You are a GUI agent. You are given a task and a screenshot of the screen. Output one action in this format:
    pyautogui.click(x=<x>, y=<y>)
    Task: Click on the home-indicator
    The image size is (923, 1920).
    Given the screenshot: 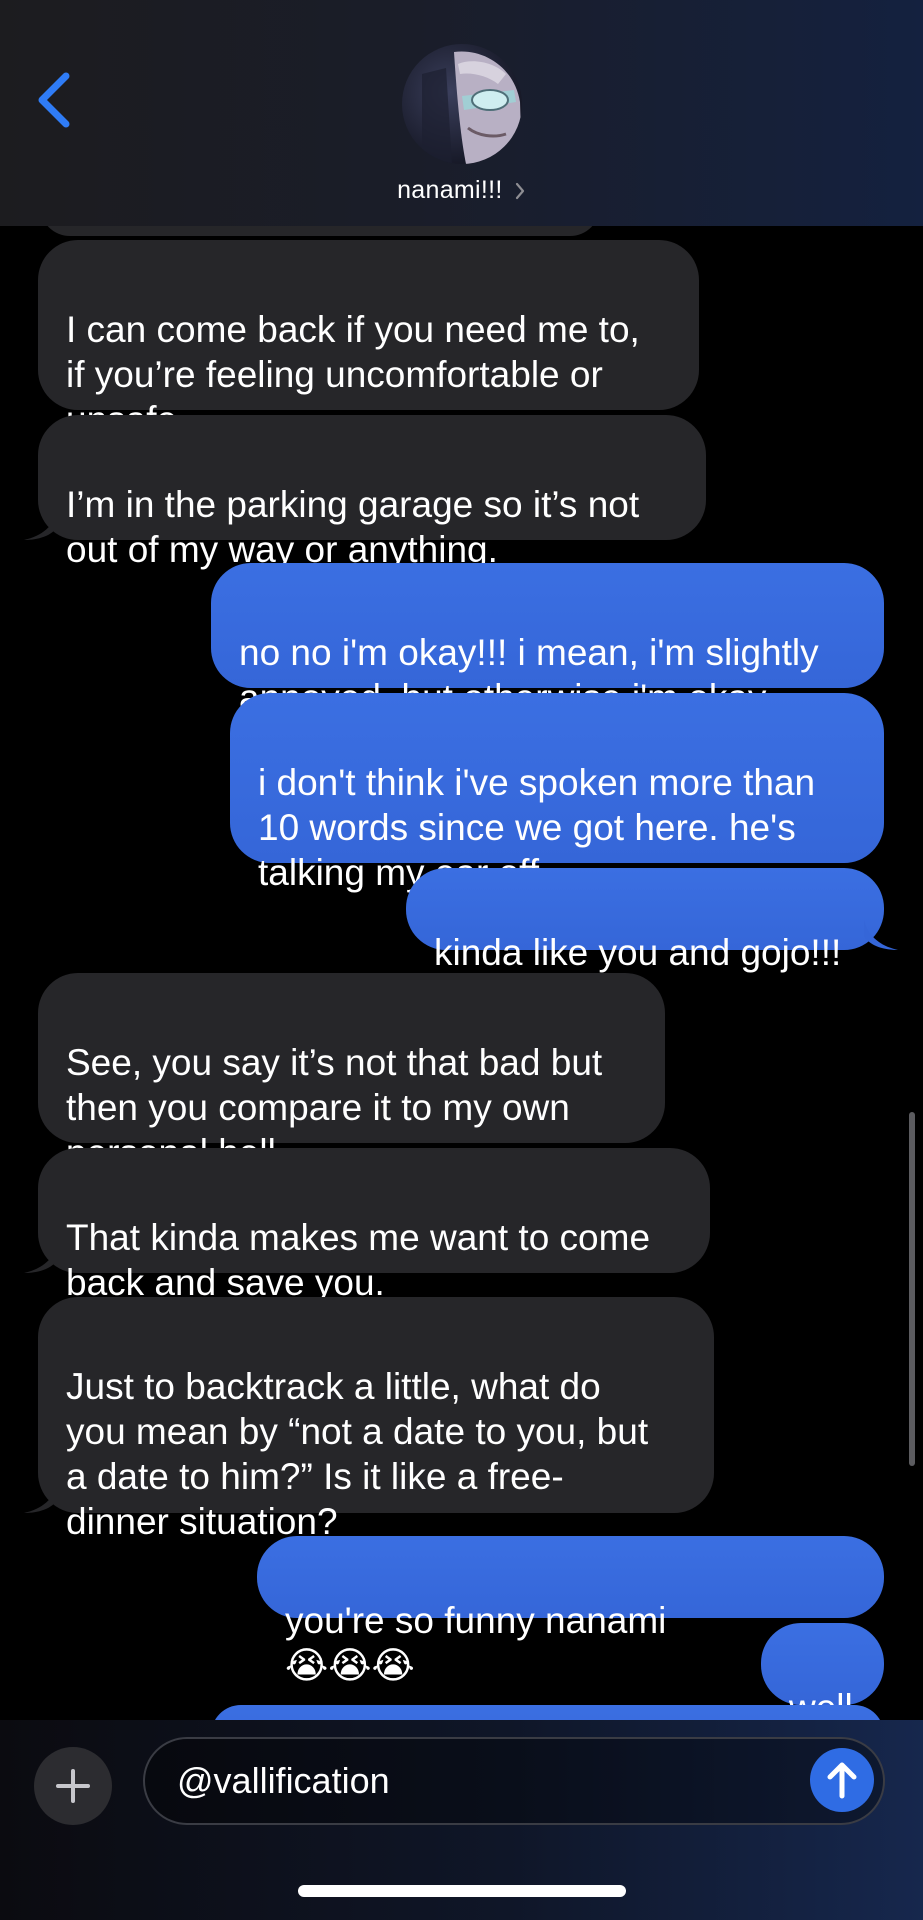 What is the action you would take?
    pyautogui.click(x=462, y=1891)
    